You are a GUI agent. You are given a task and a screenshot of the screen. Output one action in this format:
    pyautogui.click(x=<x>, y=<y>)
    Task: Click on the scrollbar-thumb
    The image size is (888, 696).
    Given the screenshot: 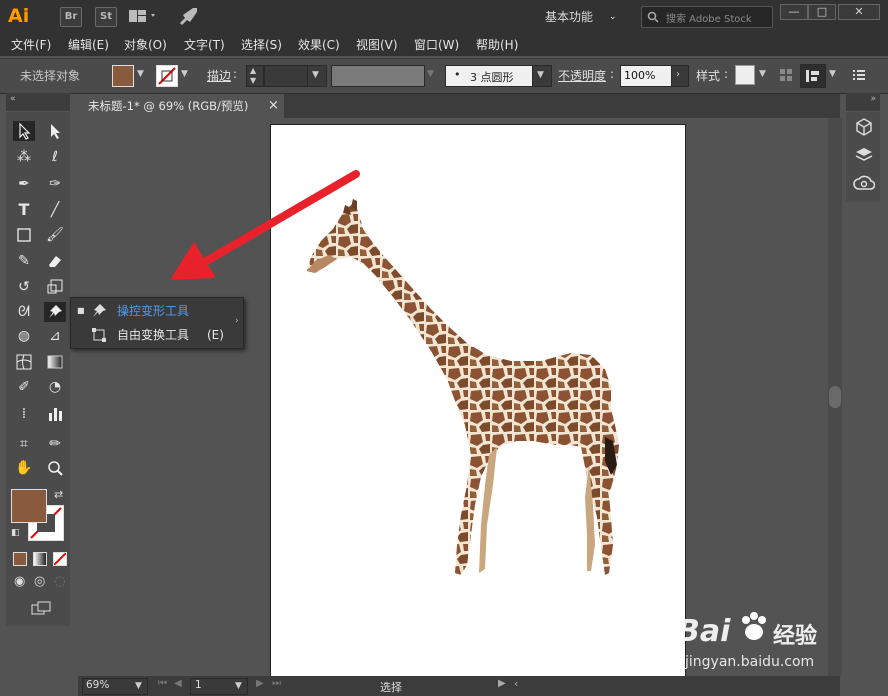 What is the action you would take?
    pyautogui.click(x=835, y=397)
    